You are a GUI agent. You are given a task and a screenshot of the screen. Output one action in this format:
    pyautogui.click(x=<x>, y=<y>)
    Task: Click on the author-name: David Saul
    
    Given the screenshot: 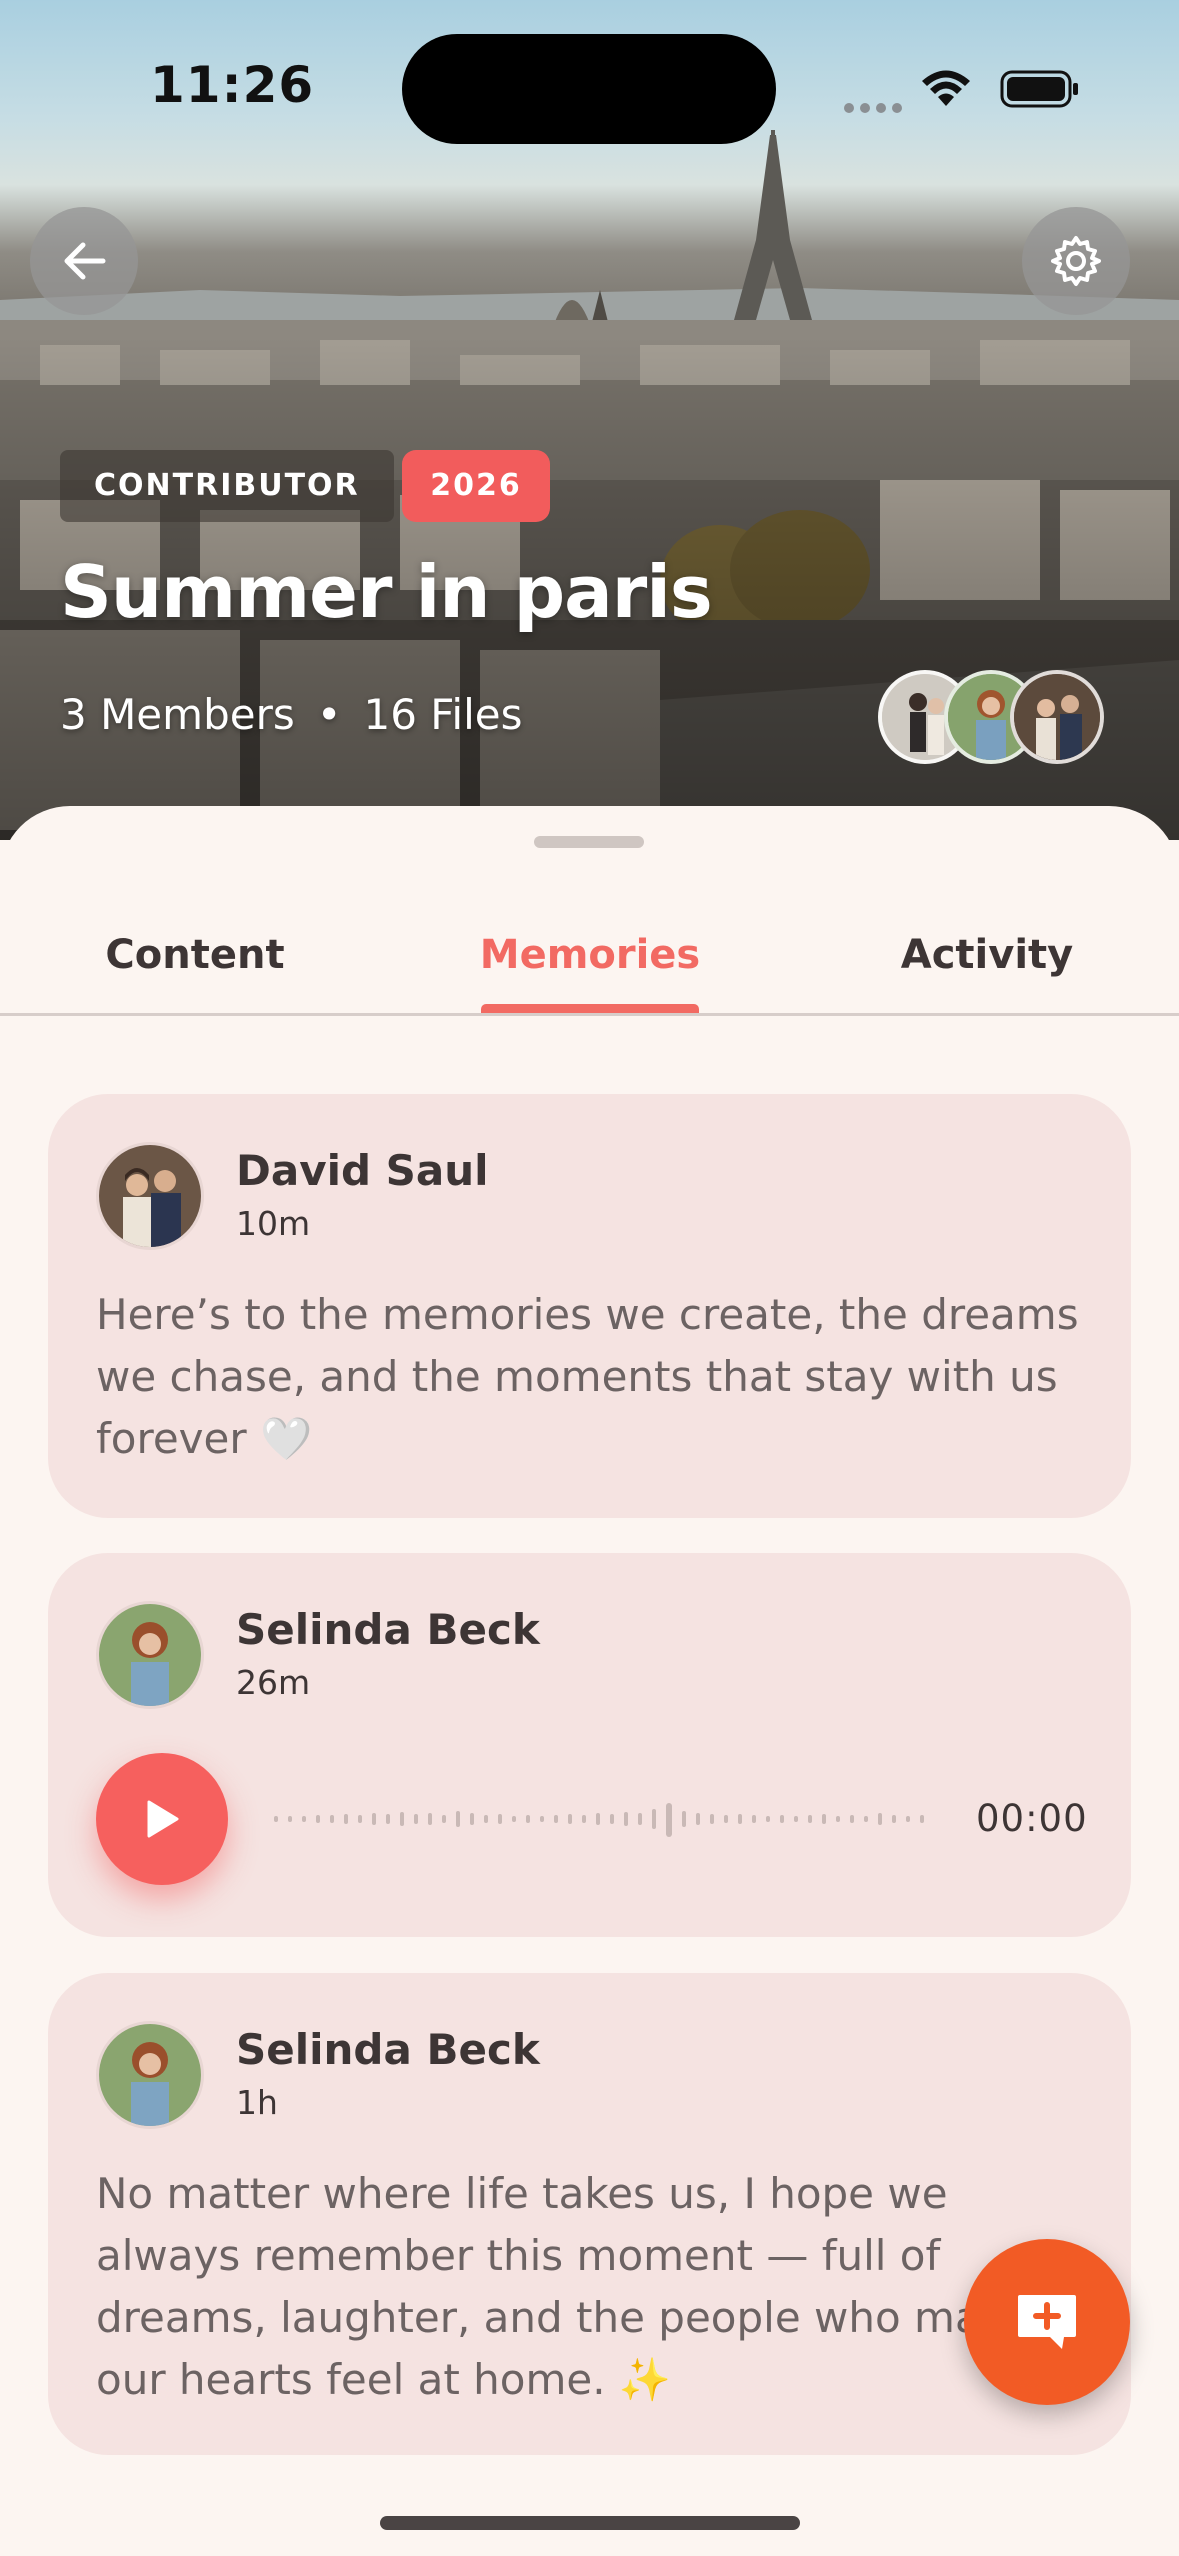 What is the action you would take?
    pyautogui.click(x=362, y=1170)
    